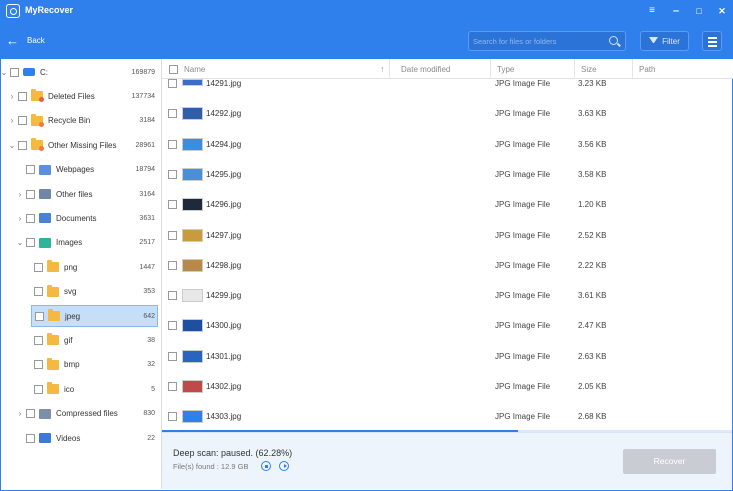 Image resolution: width=733 pixels, height=491 pixels. What do you see at coordinates (80, 365) in the screenshot?
I see `tree-item-bmp: bmp 32` at bounding box center [80, 365].